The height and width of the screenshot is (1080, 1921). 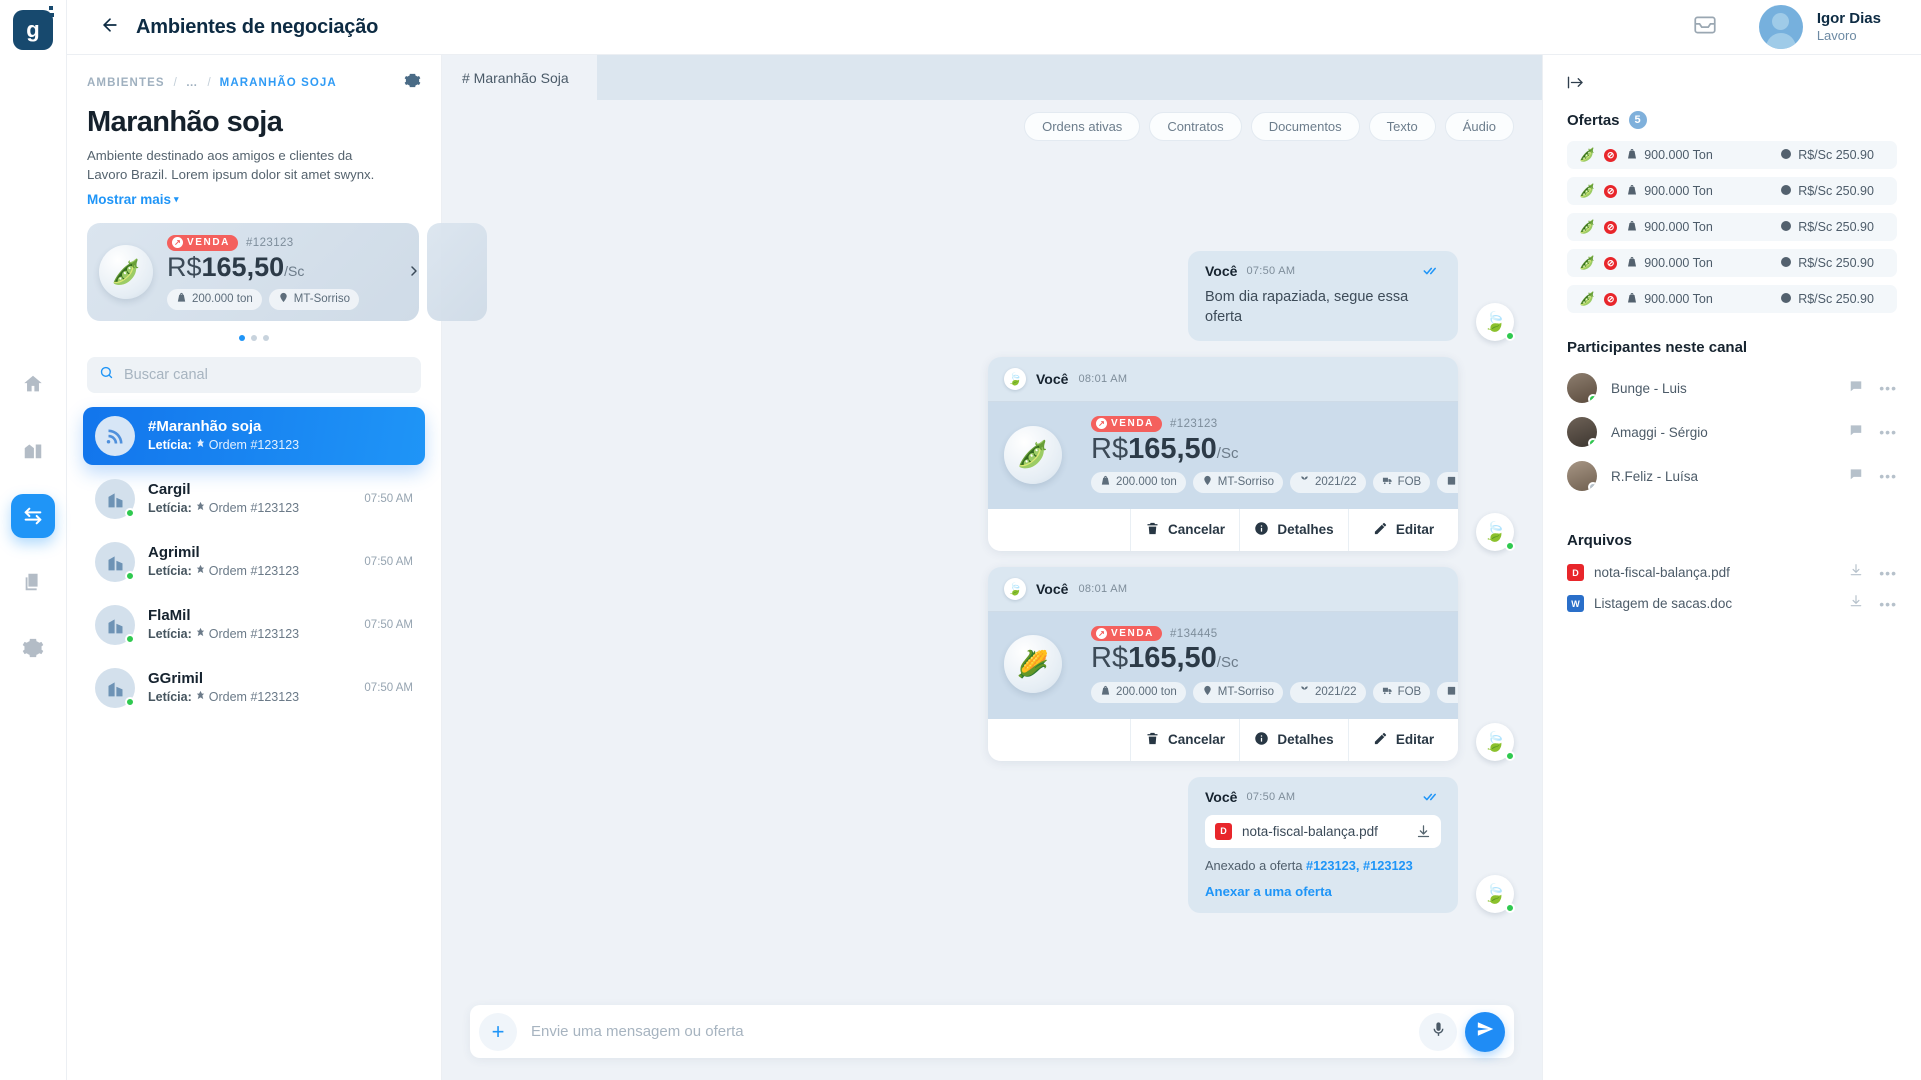 What do you see at coordinates (519, 77) in the screenshot?
I see `tab-maranhao-soja: # Maranhão Soja` at bounding box center [519, 77].